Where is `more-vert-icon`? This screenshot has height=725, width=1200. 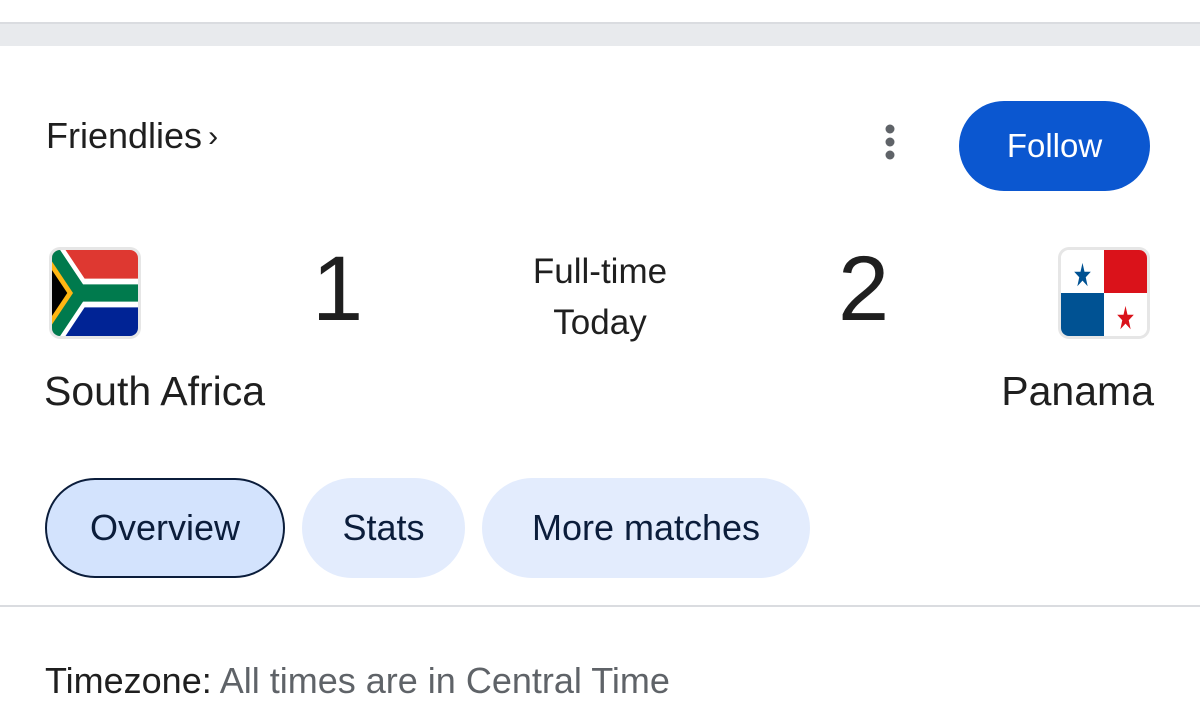 more-vert-icon is located at coordinates (890, 142).